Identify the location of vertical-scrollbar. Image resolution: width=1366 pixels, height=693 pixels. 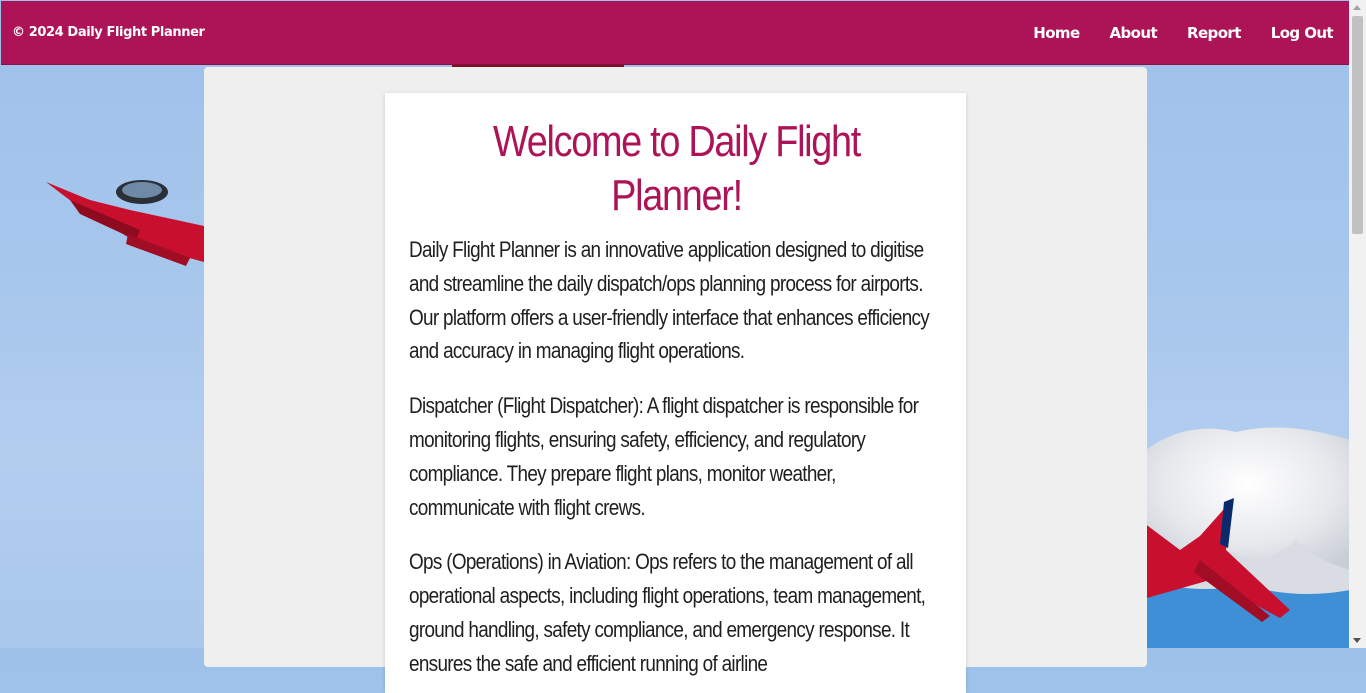
(1357, 324).